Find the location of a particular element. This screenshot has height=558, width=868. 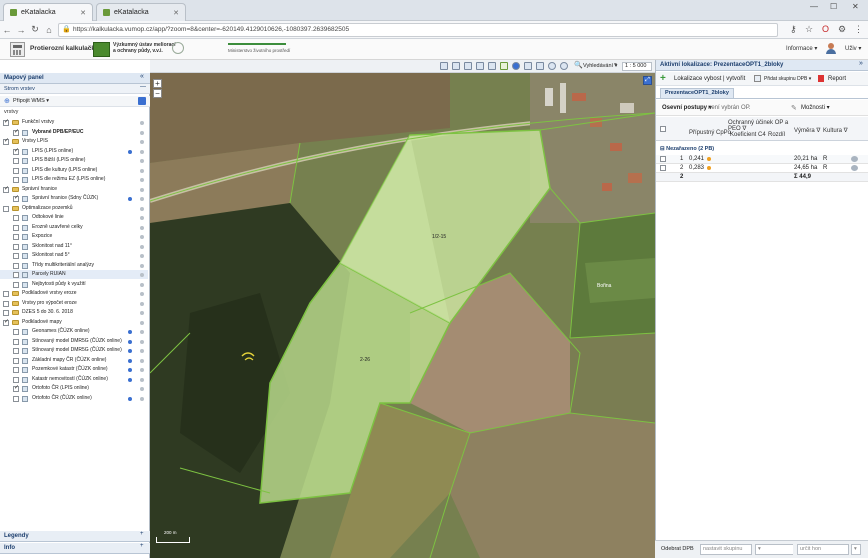

search-dropdown: Vyhledávání ▾ is located at coordinates (600, 66).